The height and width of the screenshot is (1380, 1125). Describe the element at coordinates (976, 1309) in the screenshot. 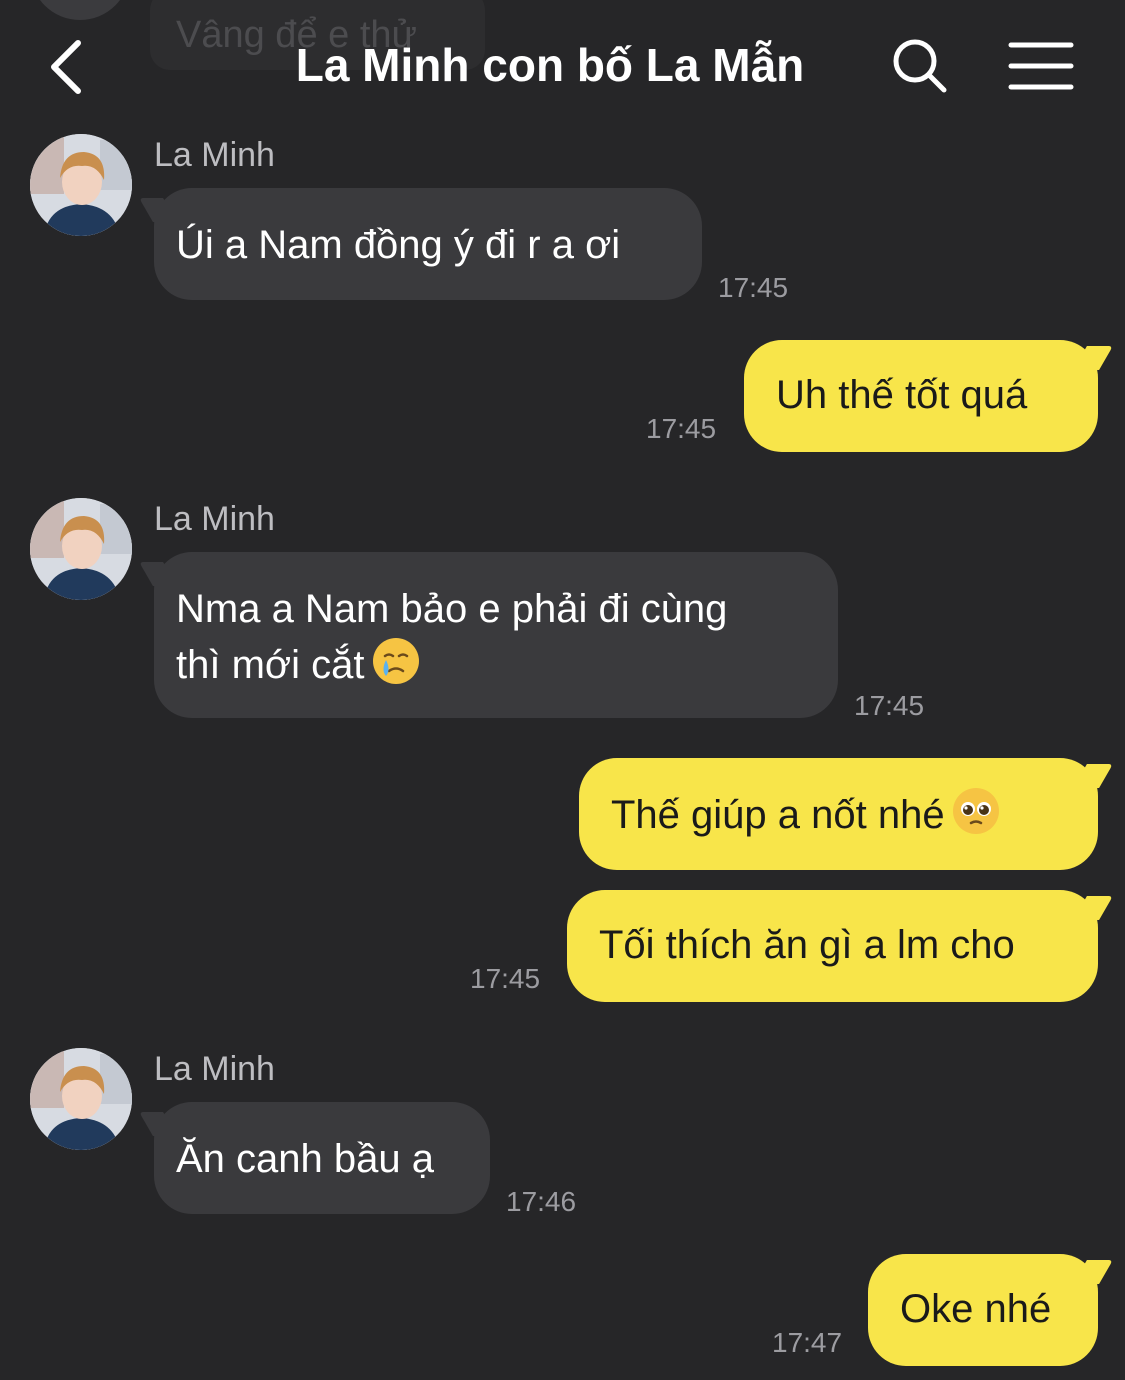

I see `message-text: Oke nhé` at that location.